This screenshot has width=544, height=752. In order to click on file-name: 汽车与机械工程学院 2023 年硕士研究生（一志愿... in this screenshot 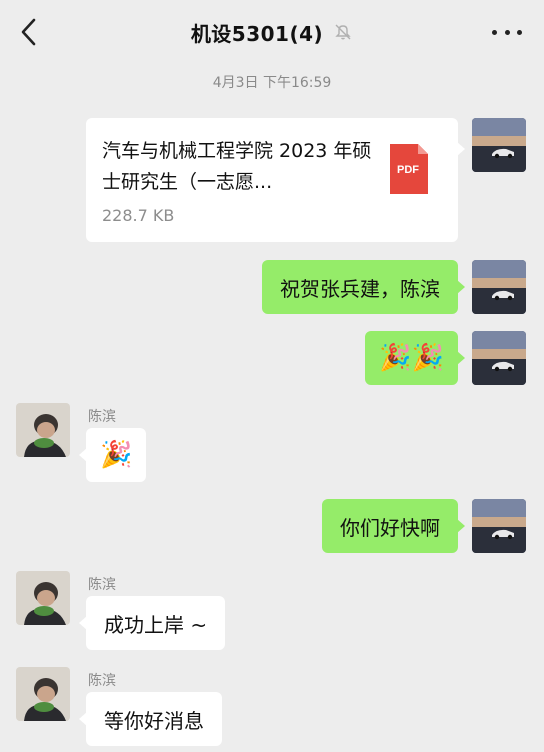, I will do `click(237, 166)`.